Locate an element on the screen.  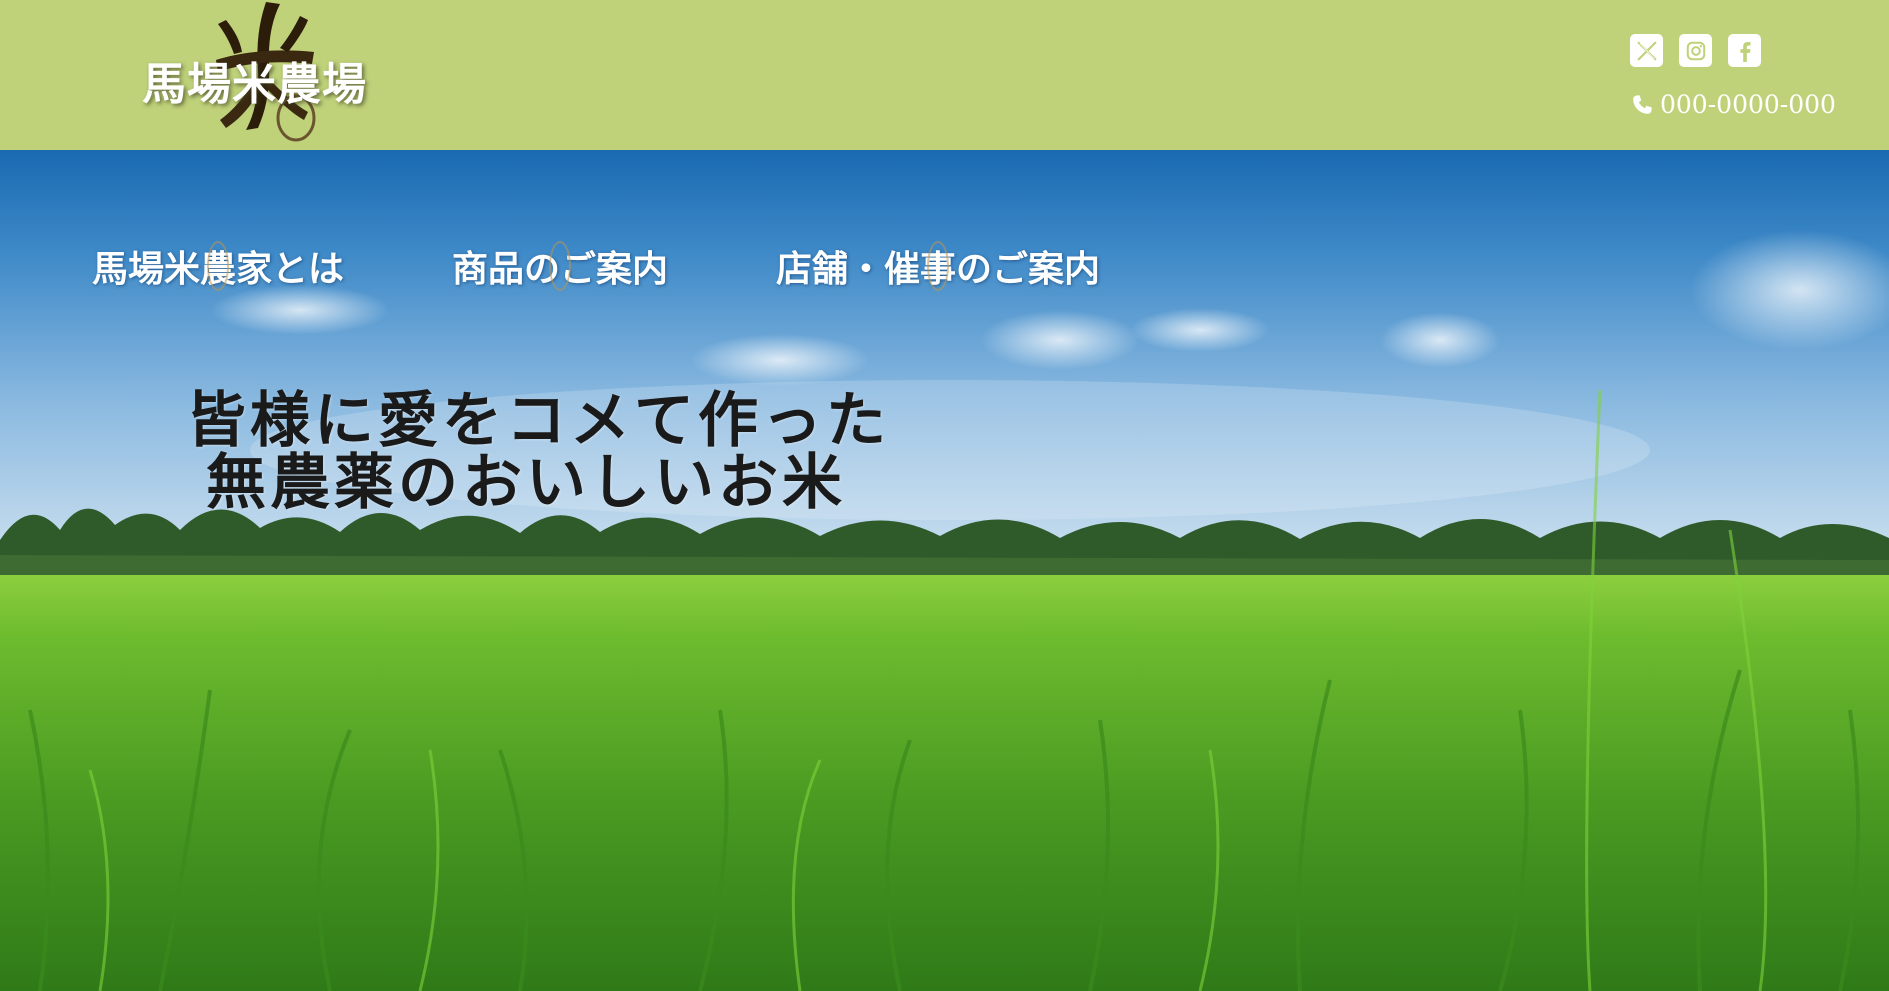
phone-contact: 000-0000-000 is located at coordinates (1733, 104).